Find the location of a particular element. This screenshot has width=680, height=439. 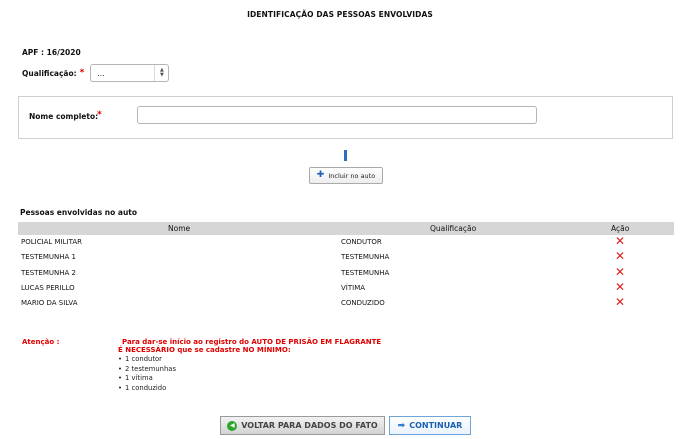

cell-qualificacao: CONDUTOR is located at coordinates (361, 242).